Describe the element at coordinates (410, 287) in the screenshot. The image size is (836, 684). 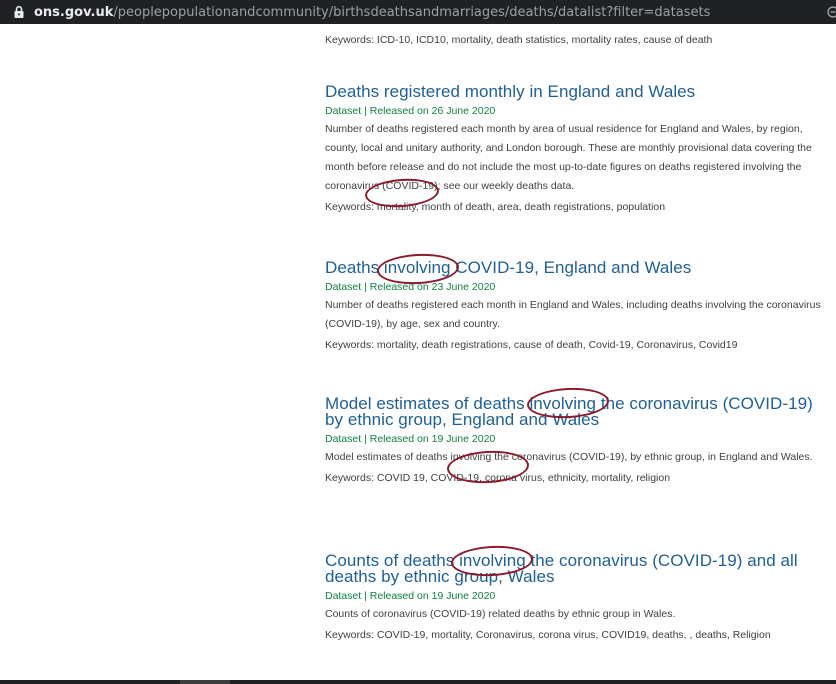
I see `result-meta: Dataset | Released on 23 June 2020` at that location.